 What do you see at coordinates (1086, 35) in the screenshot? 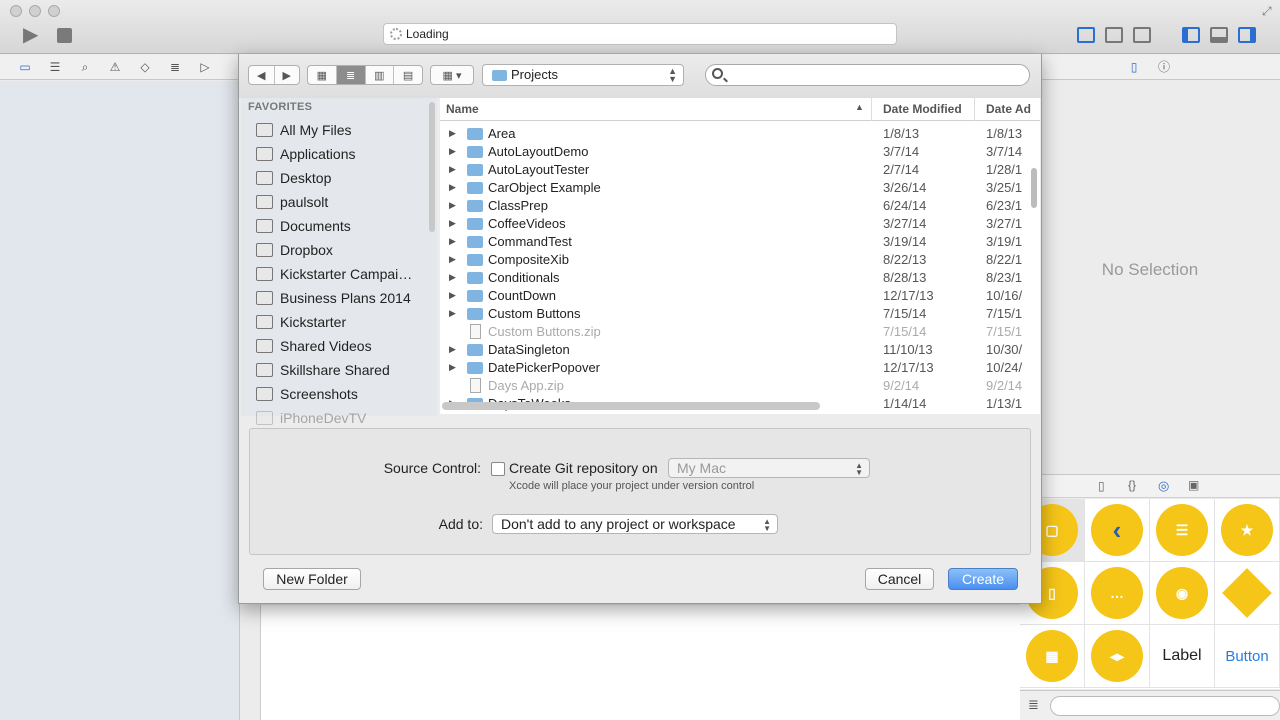
I see `standard-editor-icon` at bounding box center [1086, 35].